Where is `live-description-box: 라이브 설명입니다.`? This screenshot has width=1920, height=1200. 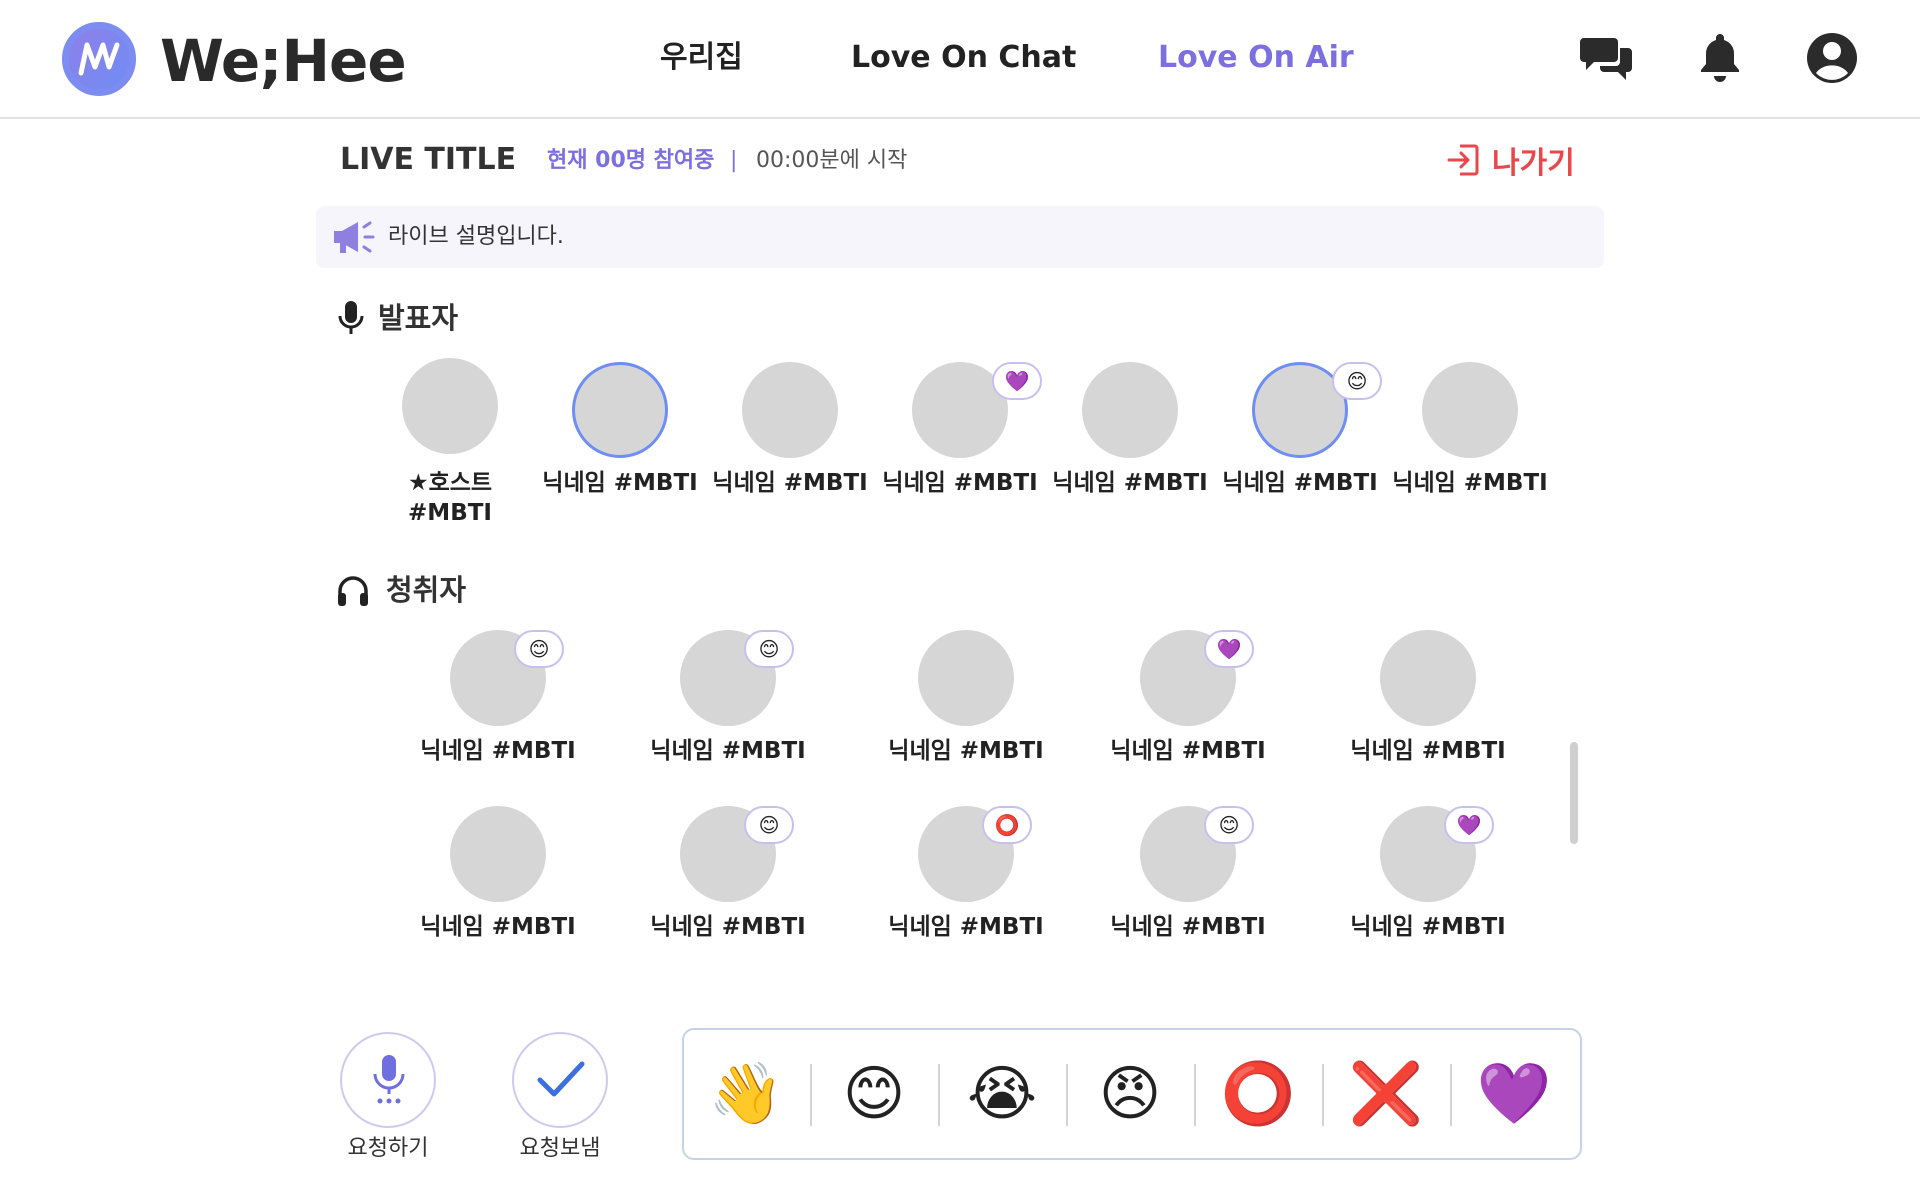 live-description-box: 라이브 설명입니다. is located at coordinates (960, 237).